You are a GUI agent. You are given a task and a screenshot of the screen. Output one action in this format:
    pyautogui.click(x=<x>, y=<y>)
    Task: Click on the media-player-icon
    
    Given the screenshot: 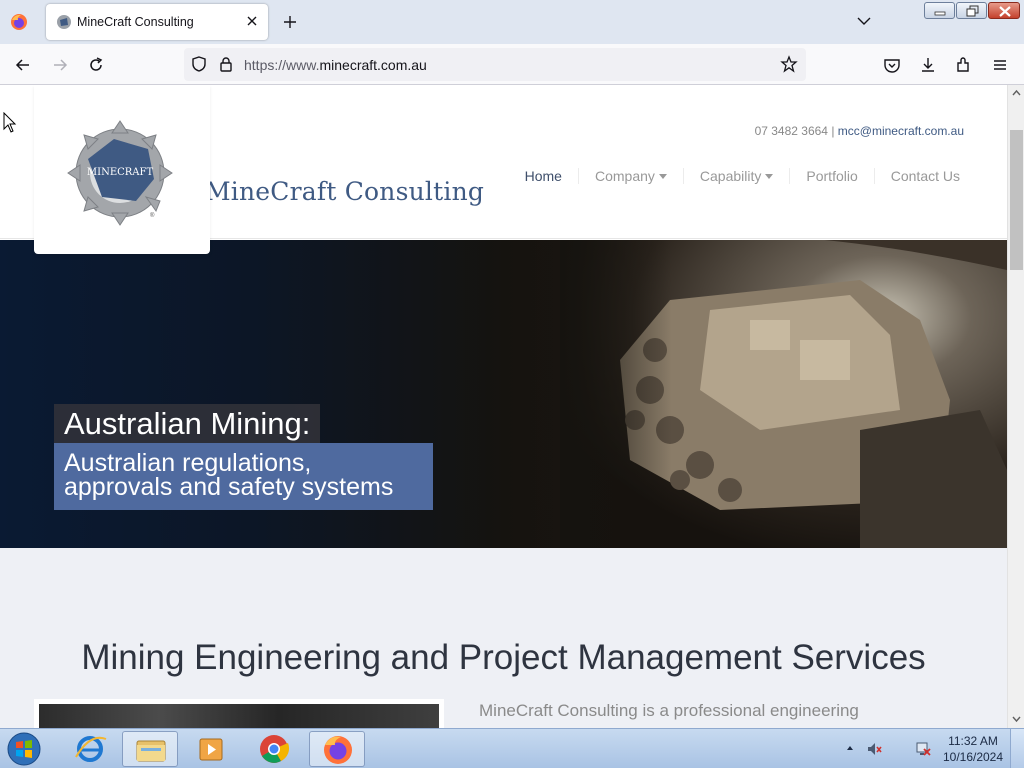 What is the action you would take?
    pyautogui.click(x=211, y=749)
    